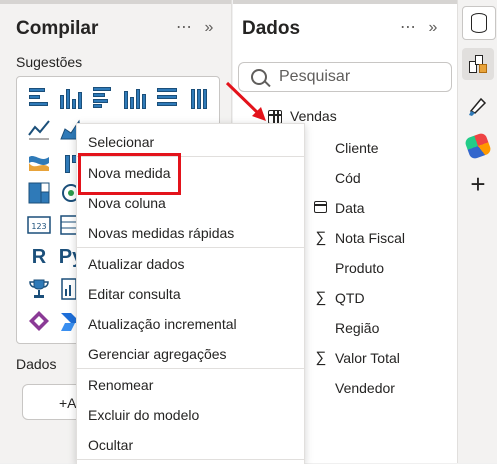 The image size is (497, 464). I want to click on data-header-icons: ⋯ », so click(416, 27).